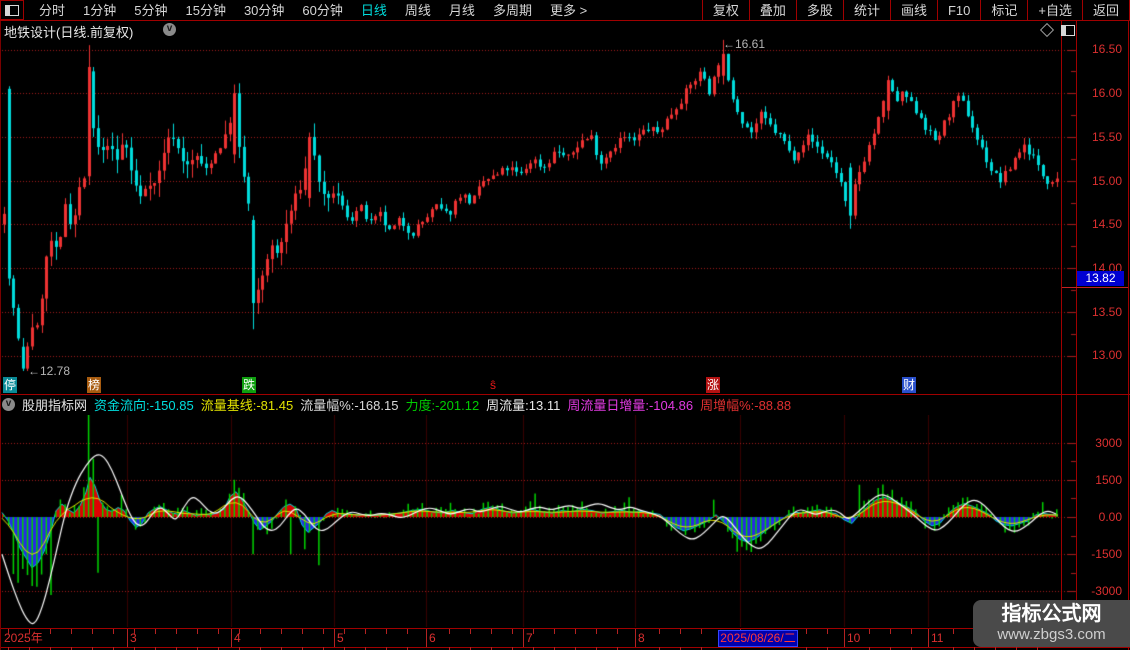 The width and height of the screenshot is (1130, 650). I want to click on menu-item-tool: 统计, so click(866, 10).